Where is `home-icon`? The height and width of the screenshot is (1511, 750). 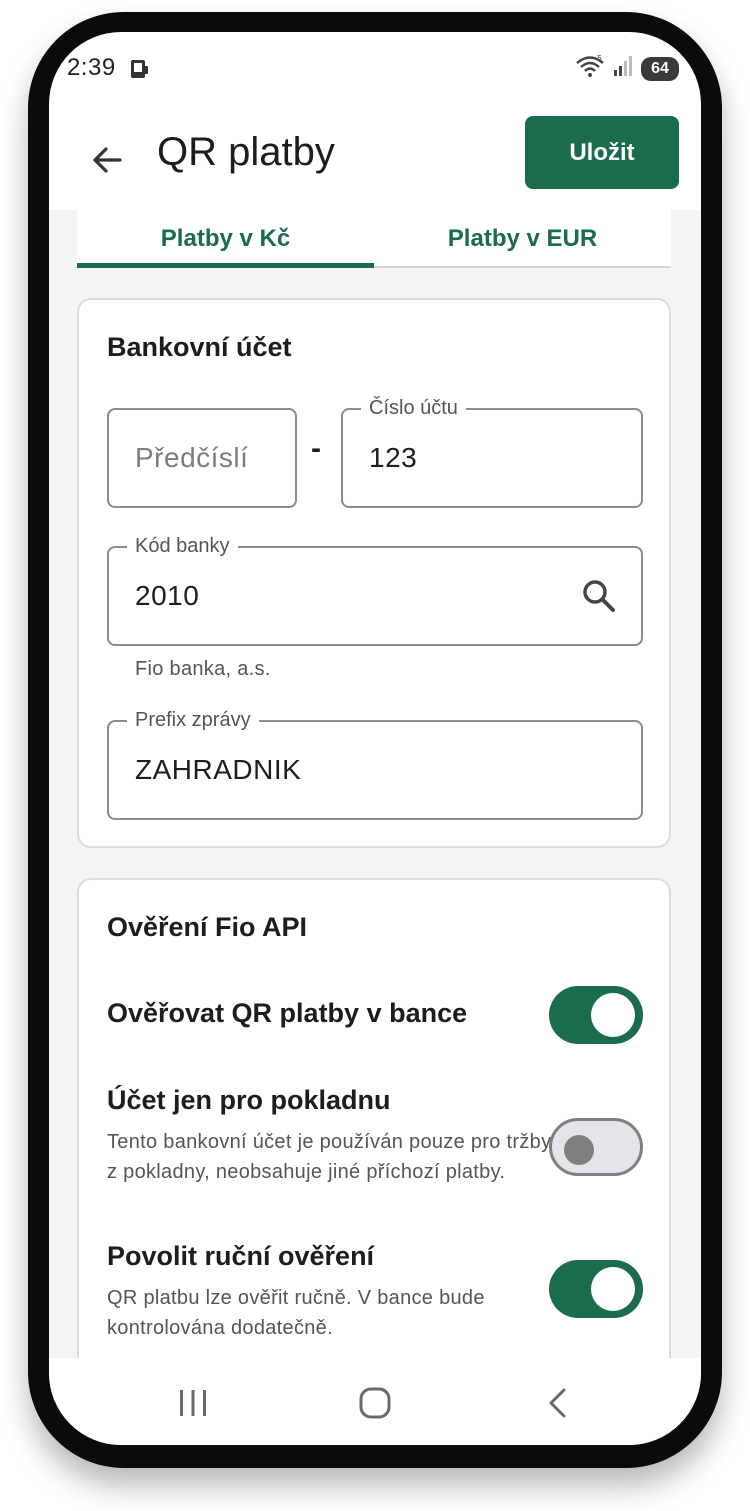 home-icon is located at coordinates (375, 1403).